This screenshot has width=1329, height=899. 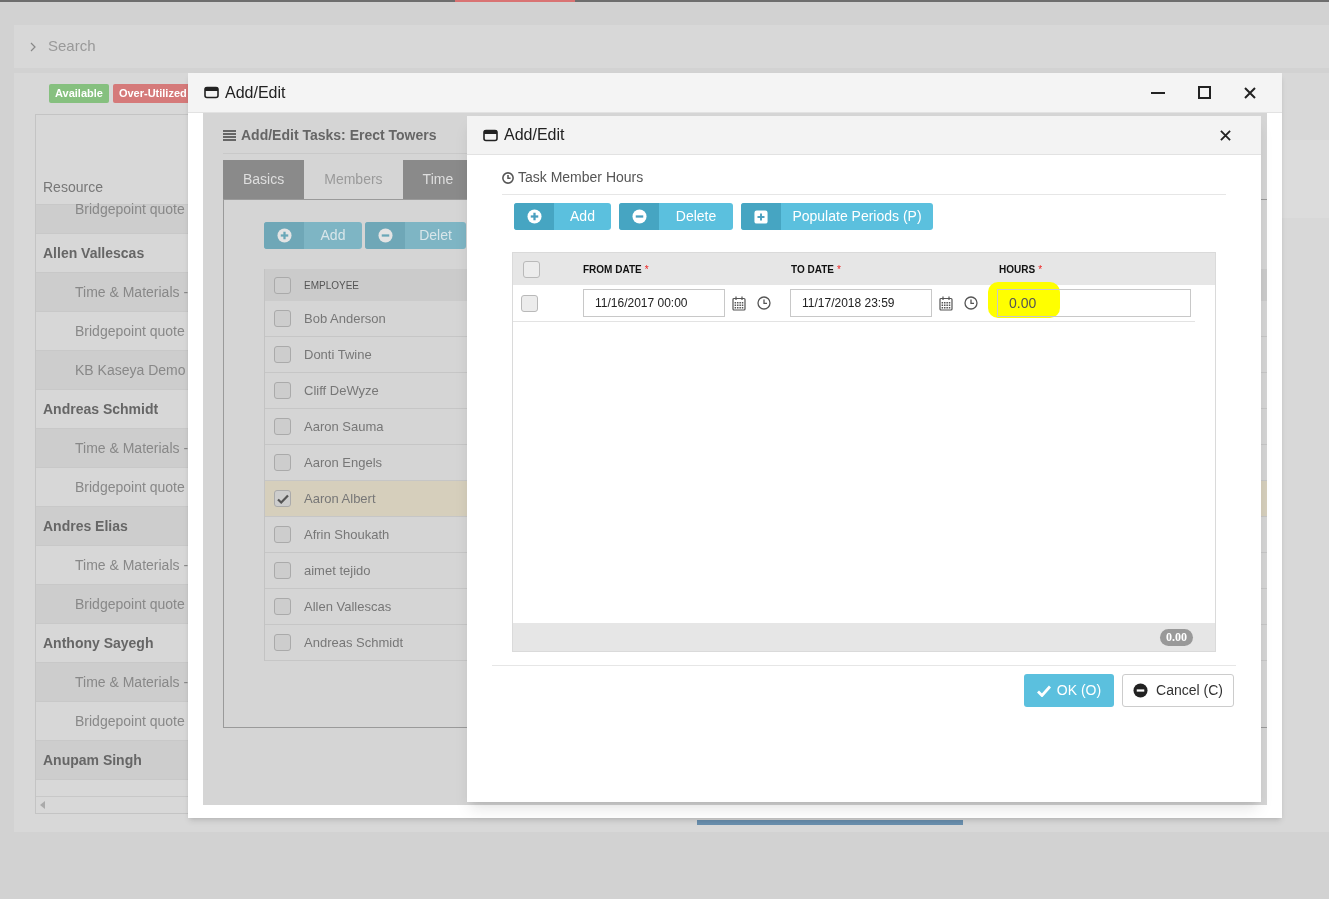 What do you see at coordinates (671, 46) in the screenshot?
I see `search-bar: Search` at bounding box center [671, 46].